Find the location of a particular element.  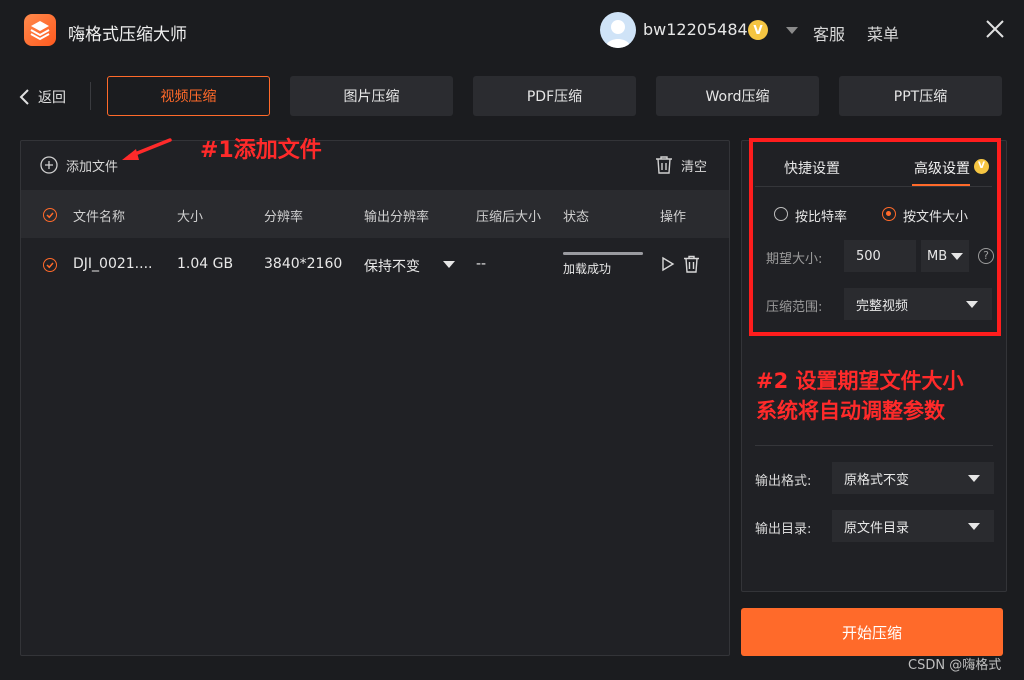

column-header-status: 状态 is located at coordinates (576, 217).